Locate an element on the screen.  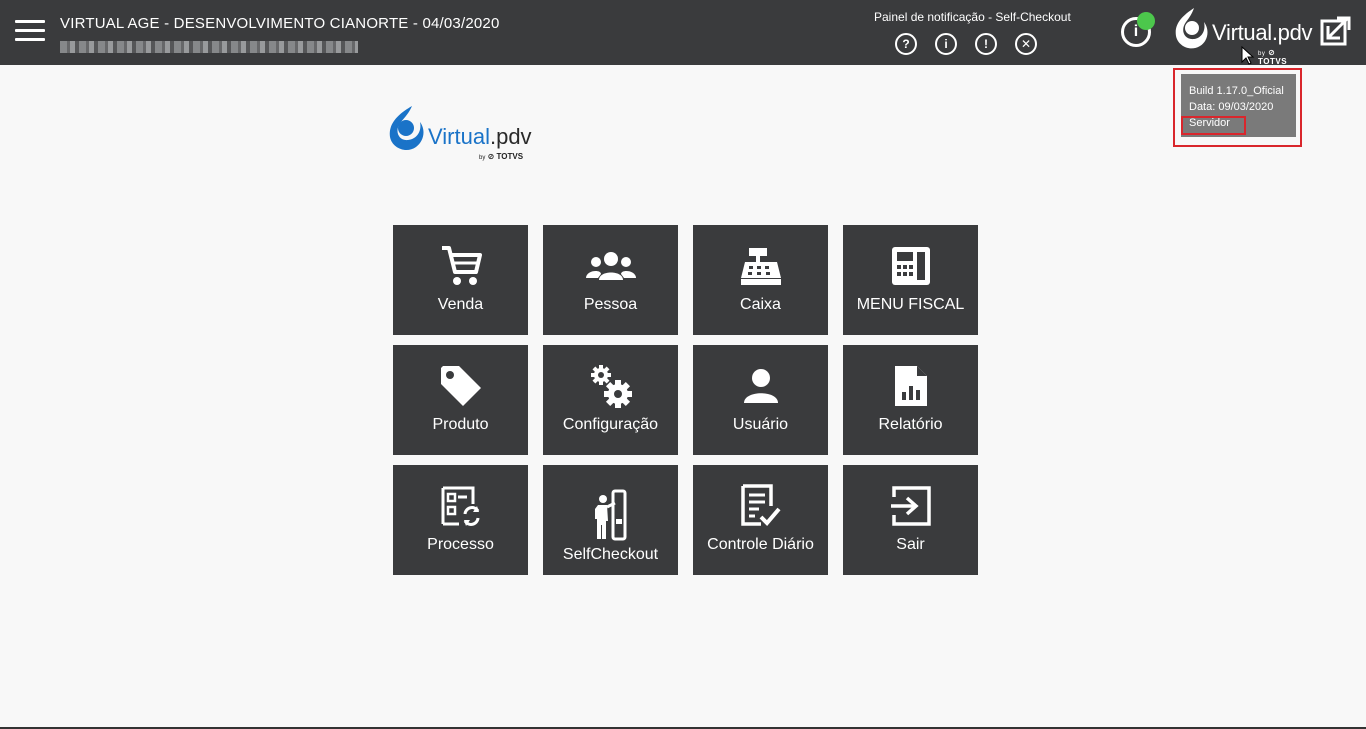
tile-produto: Produto is located at coordinates (460, 400).